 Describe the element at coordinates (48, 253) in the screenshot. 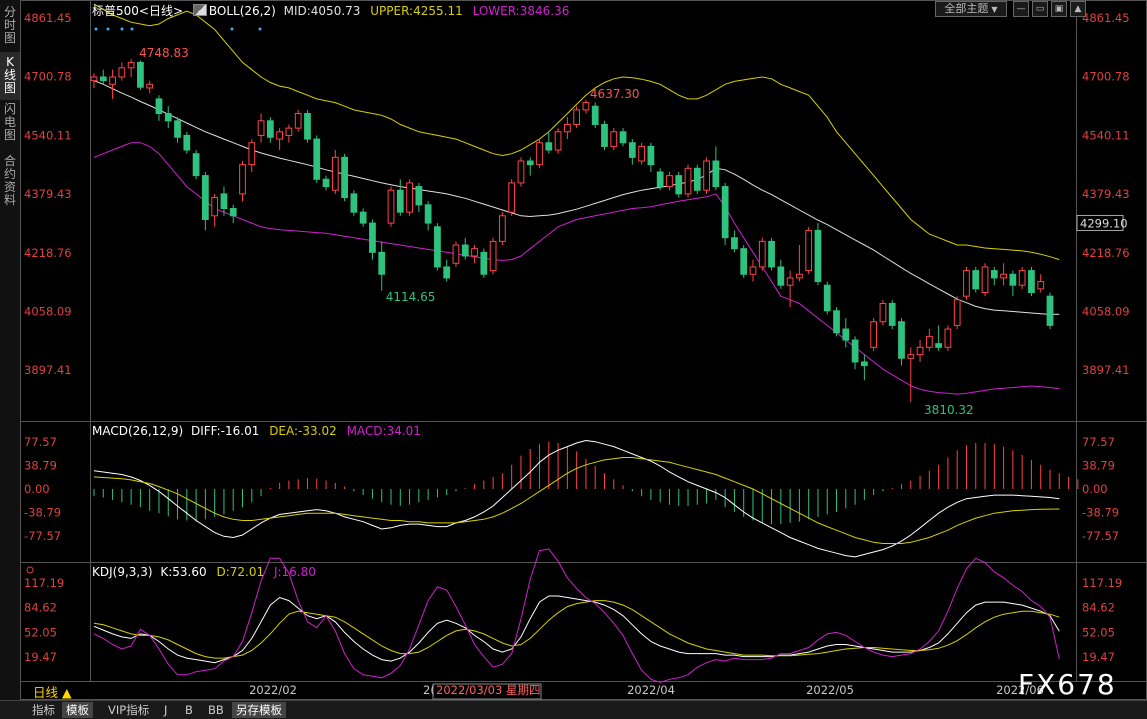

I see `price-tick-left: 4218.76` at that location.